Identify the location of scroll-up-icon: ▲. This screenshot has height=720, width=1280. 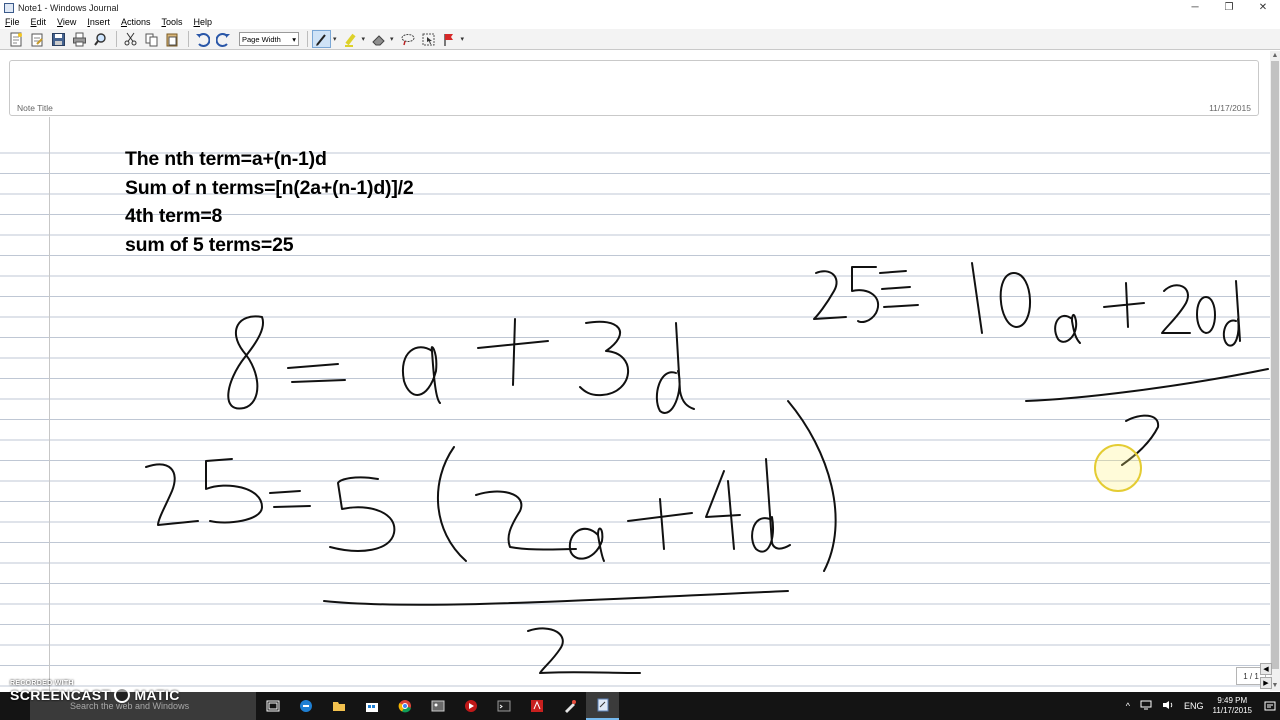
(1275, 56).